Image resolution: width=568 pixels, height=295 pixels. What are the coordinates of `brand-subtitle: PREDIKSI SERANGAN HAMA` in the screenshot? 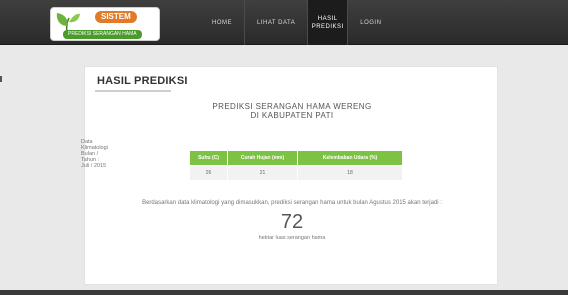 It's located at (102, 34).